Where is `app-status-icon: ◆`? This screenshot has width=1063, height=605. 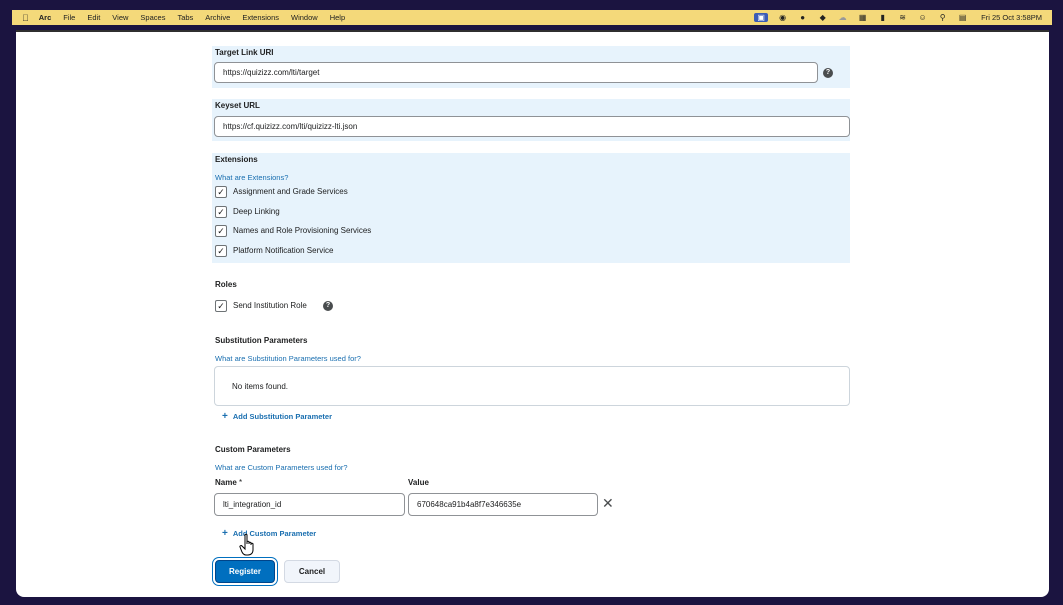 app-status-icon: ◆ is located at coordinates (822, 17).